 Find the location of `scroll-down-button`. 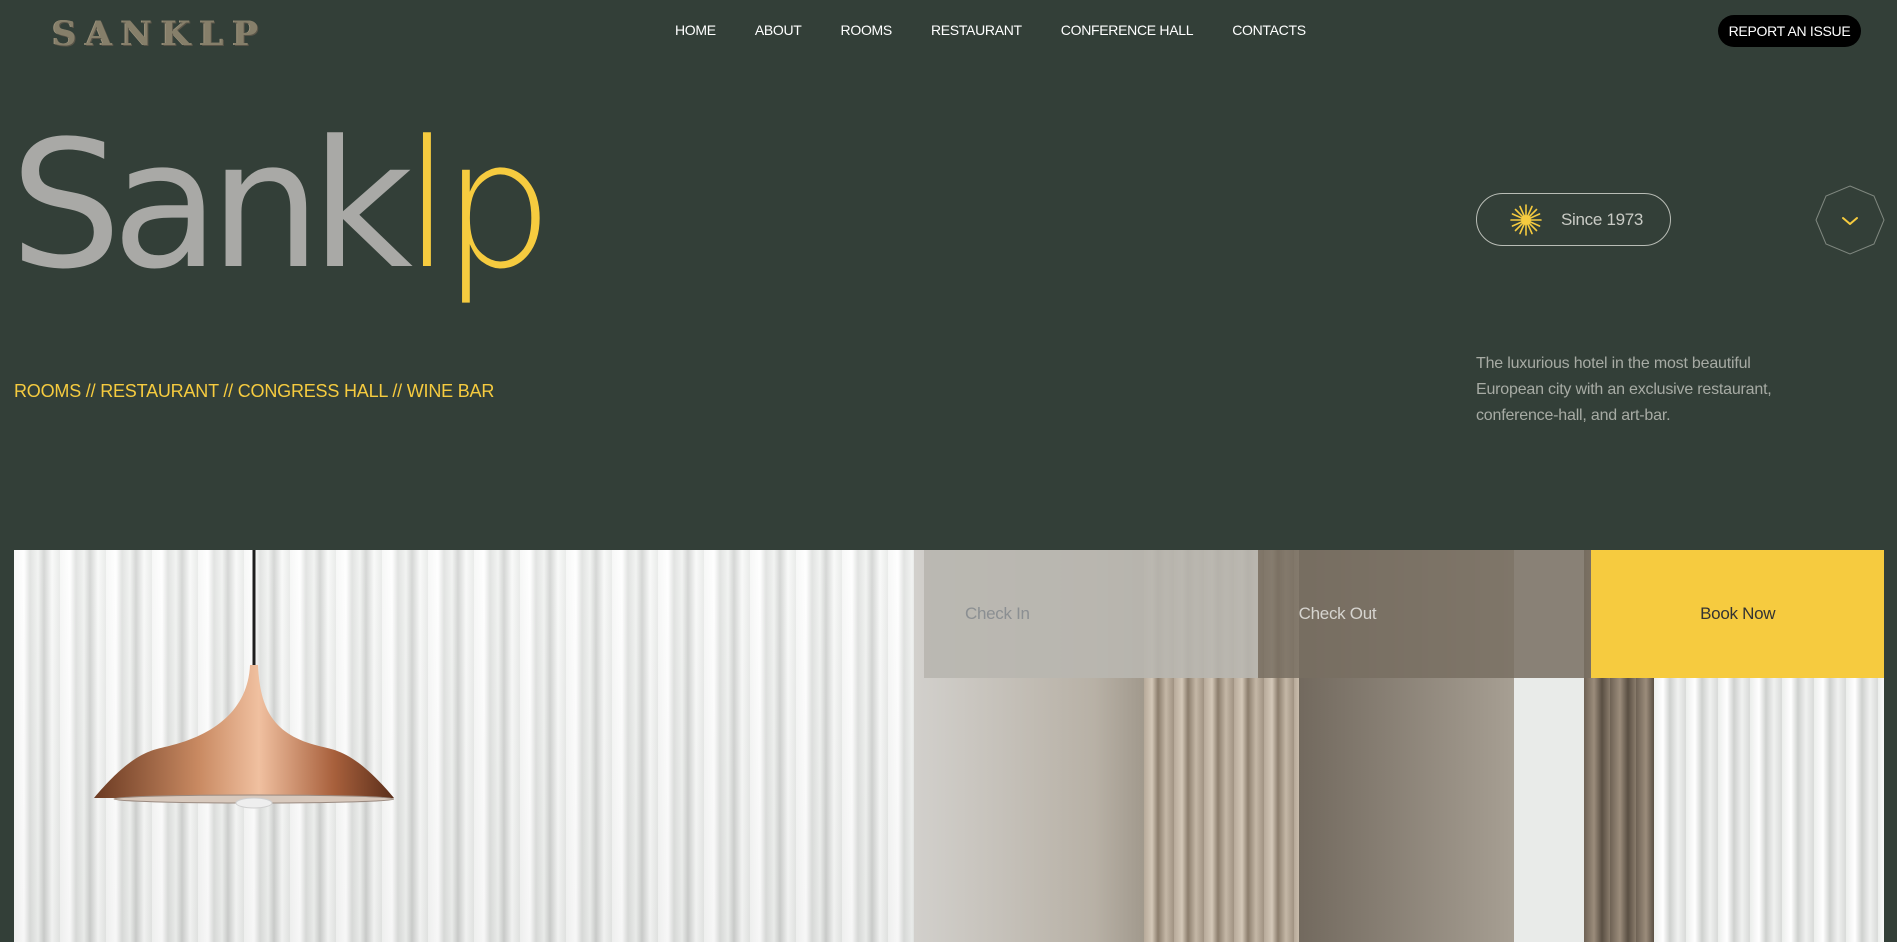

scroll-down-button is located at coordinates (1850, 220).